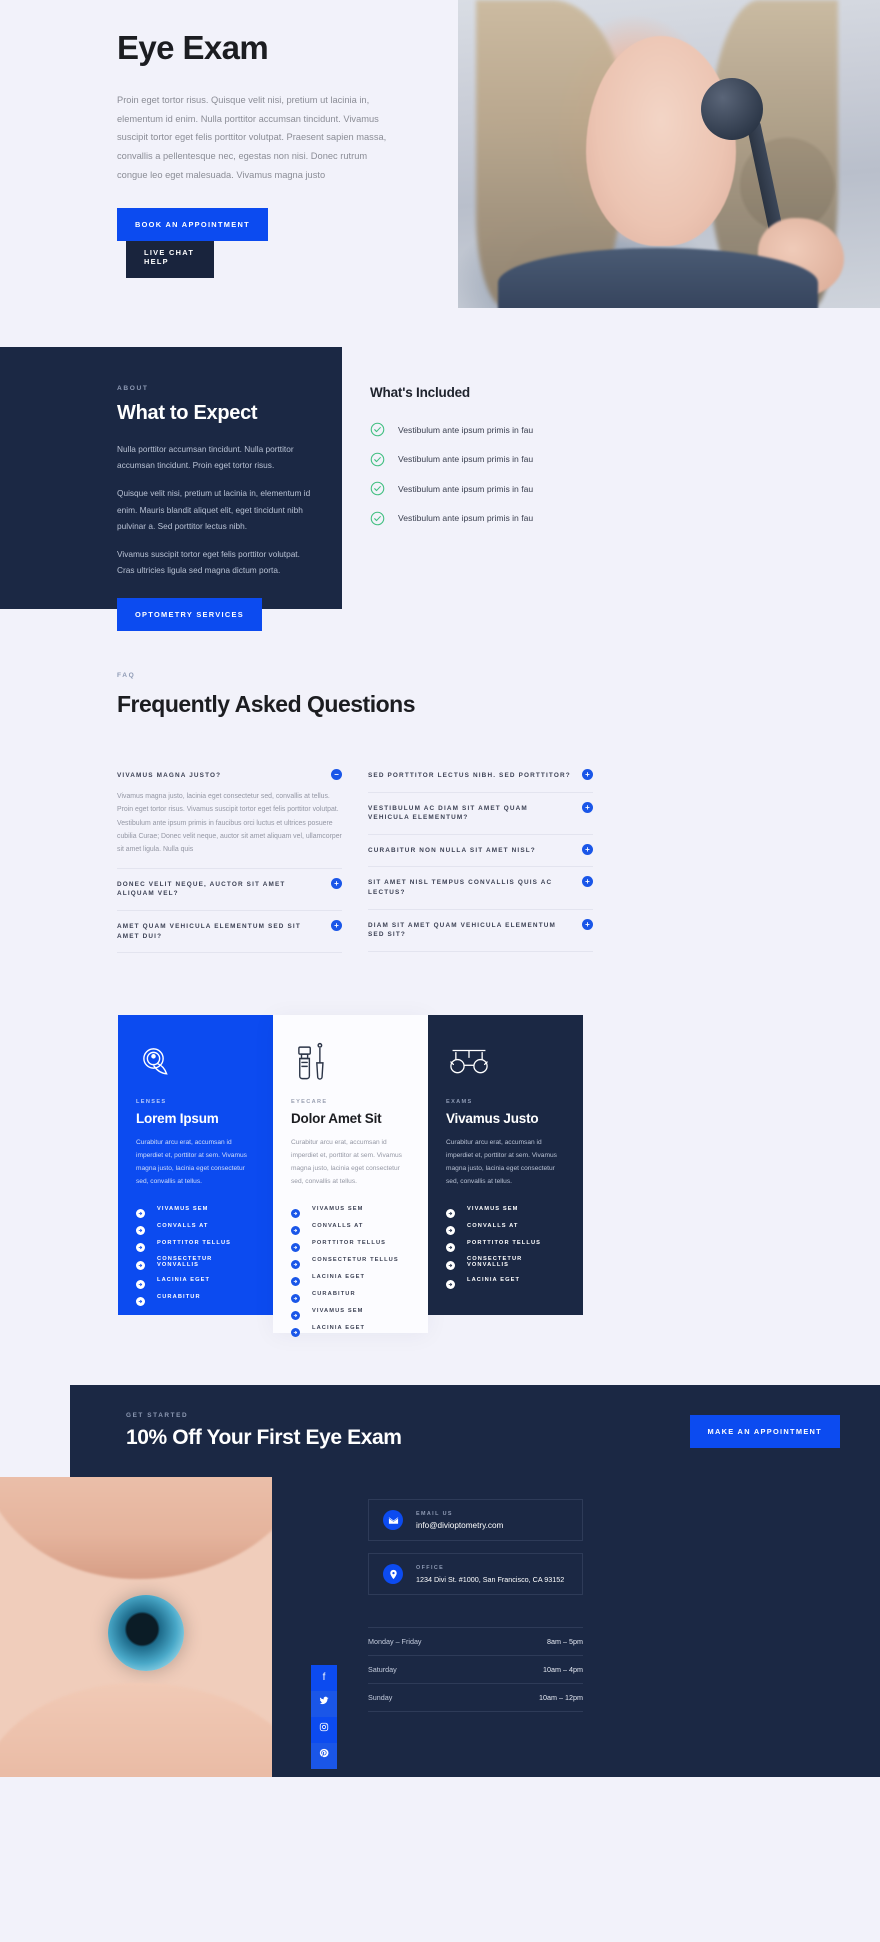 This screenshot has height=1942, width=880. Describe the element at coordinates (430, 1567) in the screenshot. I see `office-label: OFFICE` at that location.